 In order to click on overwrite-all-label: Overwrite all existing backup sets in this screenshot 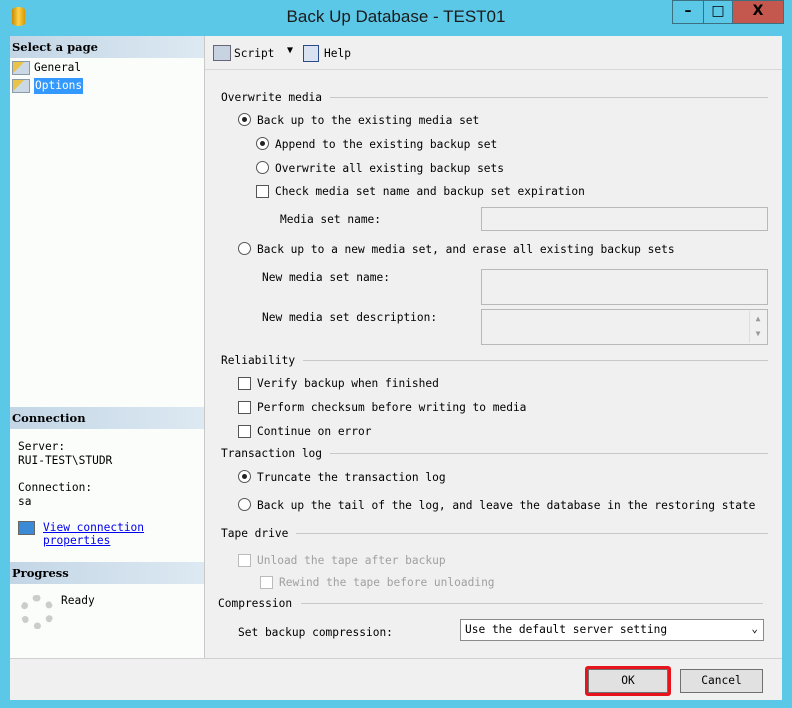, I will do `click(390, 168)`.